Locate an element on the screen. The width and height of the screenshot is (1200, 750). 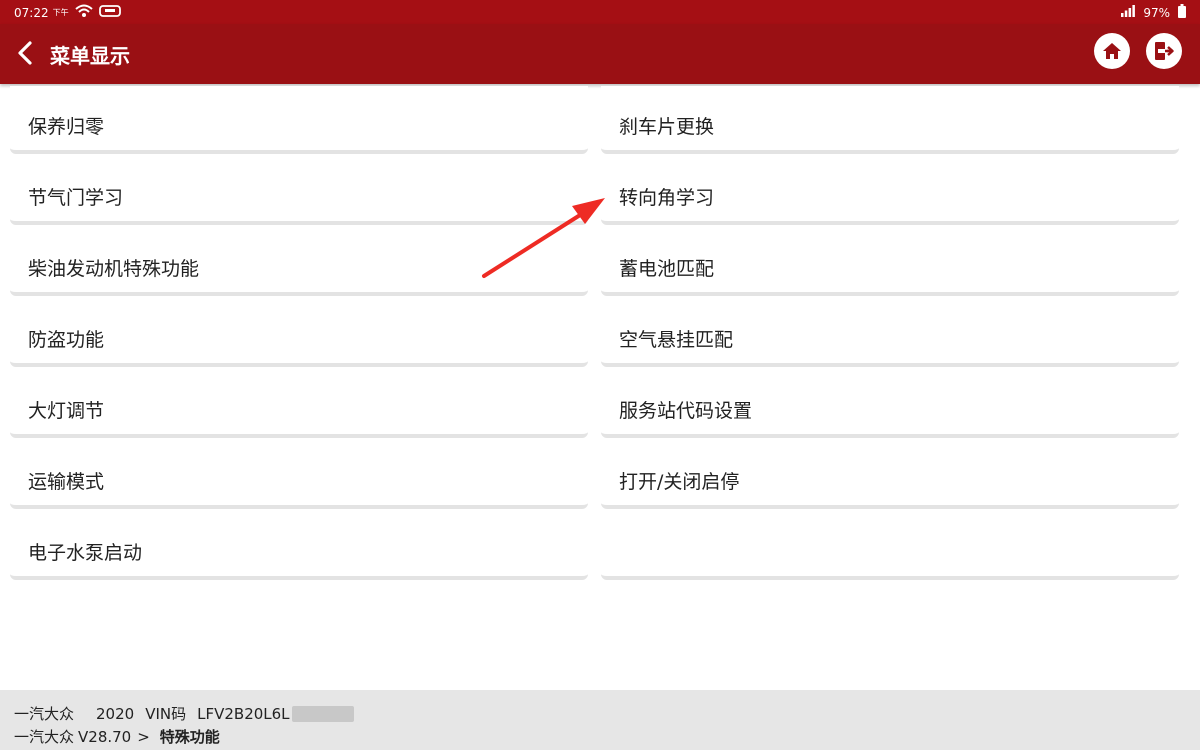
menu-item-maintenance-reset: 保养归零 is located at coordinates (299, 120).